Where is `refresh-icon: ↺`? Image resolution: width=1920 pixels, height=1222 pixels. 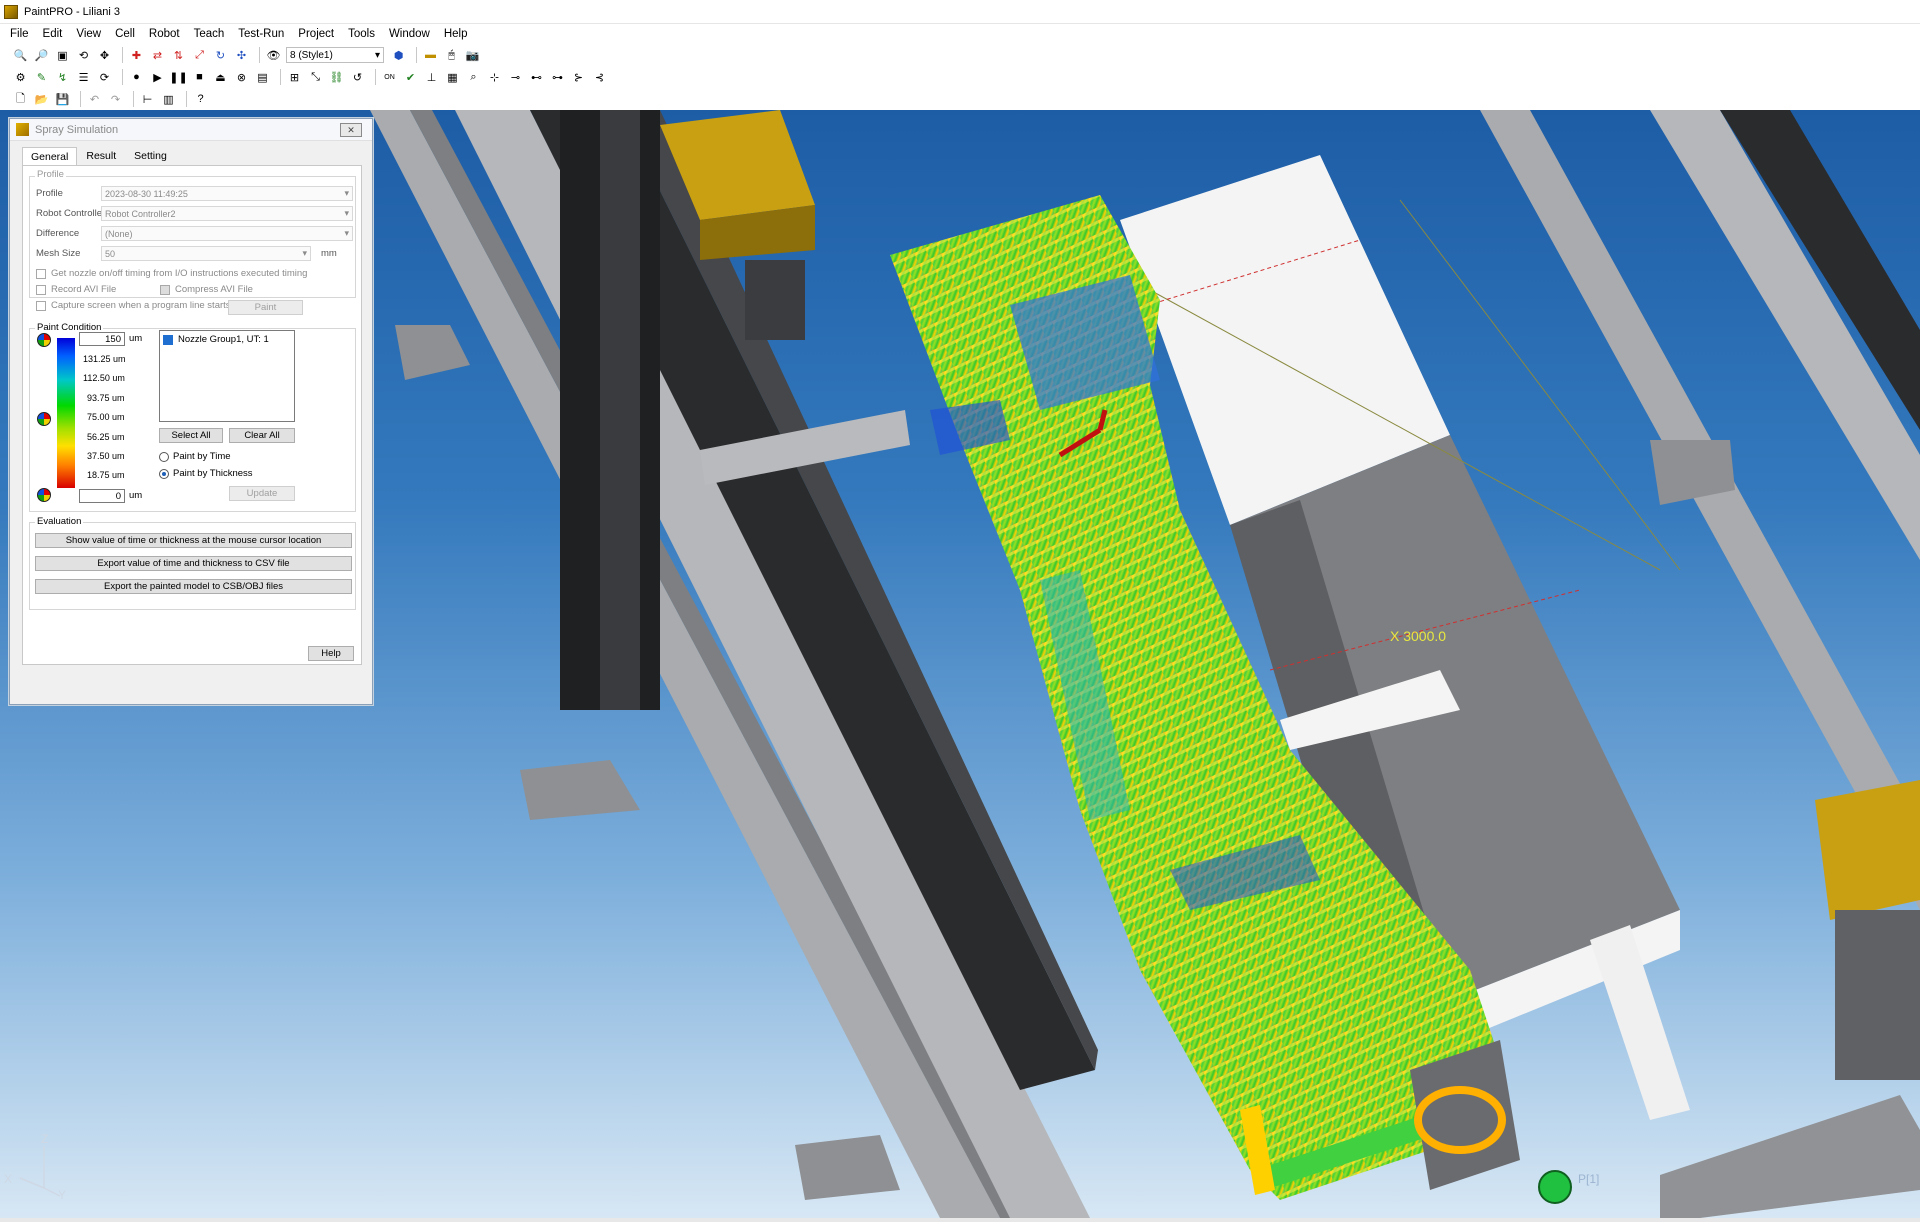
refresh-icon: ↺ is located at coordinates (357, 77).